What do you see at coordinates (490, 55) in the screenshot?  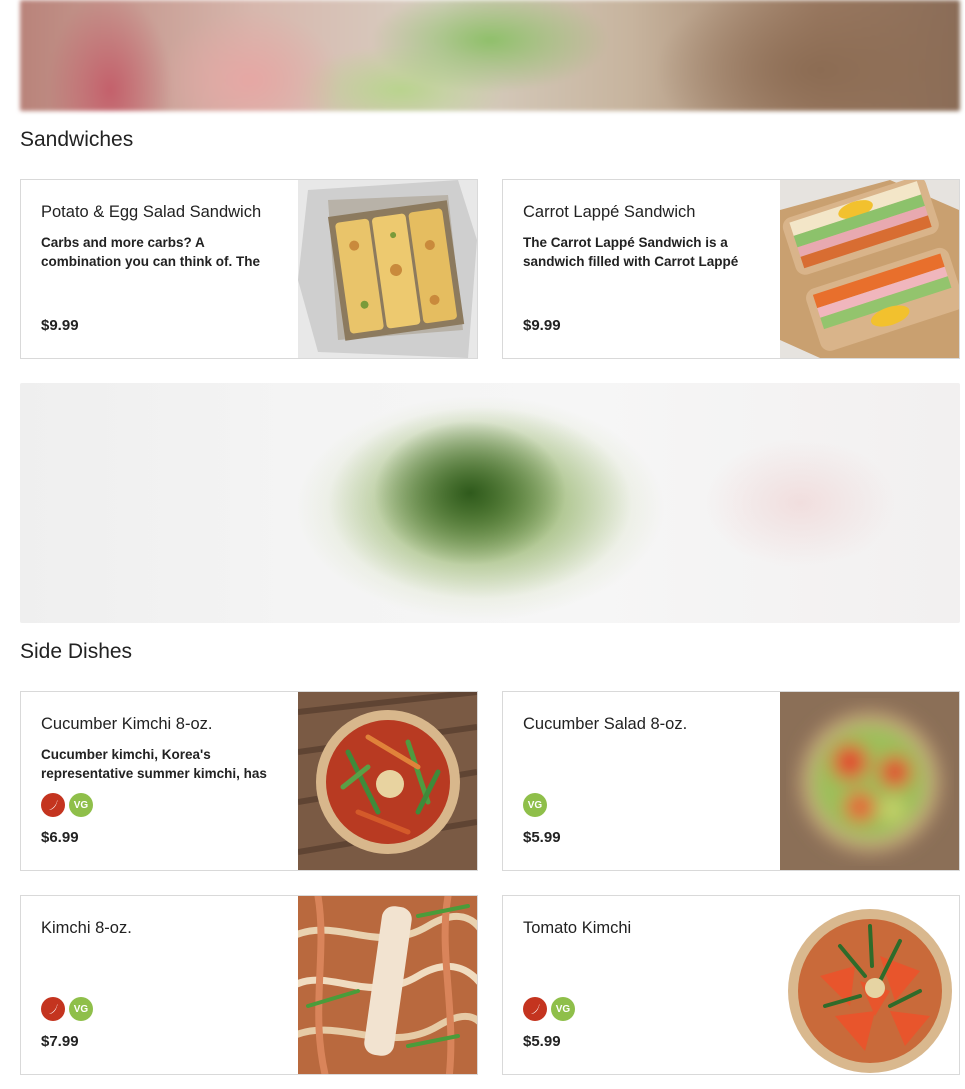 I see `sandwiches-banner-image` at bounding box center [490, 55].